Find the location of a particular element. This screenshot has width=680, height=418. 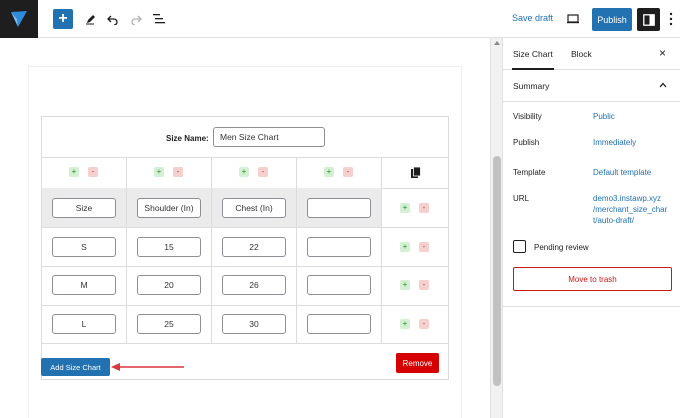

logo-icon is located at coordinates (19, 19).